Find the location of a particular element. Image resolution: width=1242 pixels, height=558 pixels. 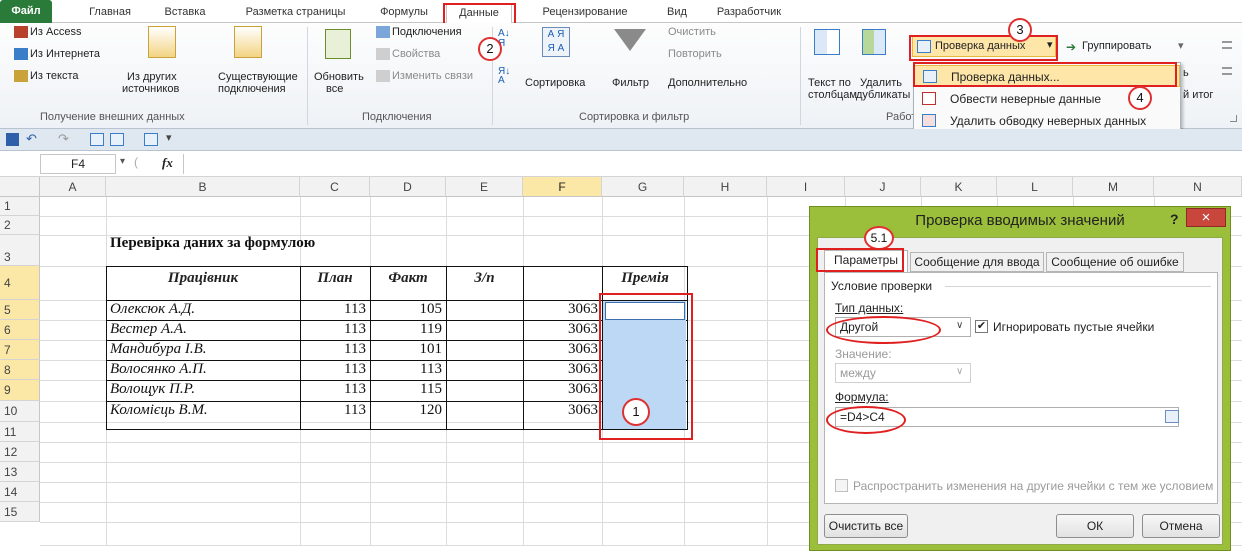

row-header-11: 11 is located at coordinates (20, 432).